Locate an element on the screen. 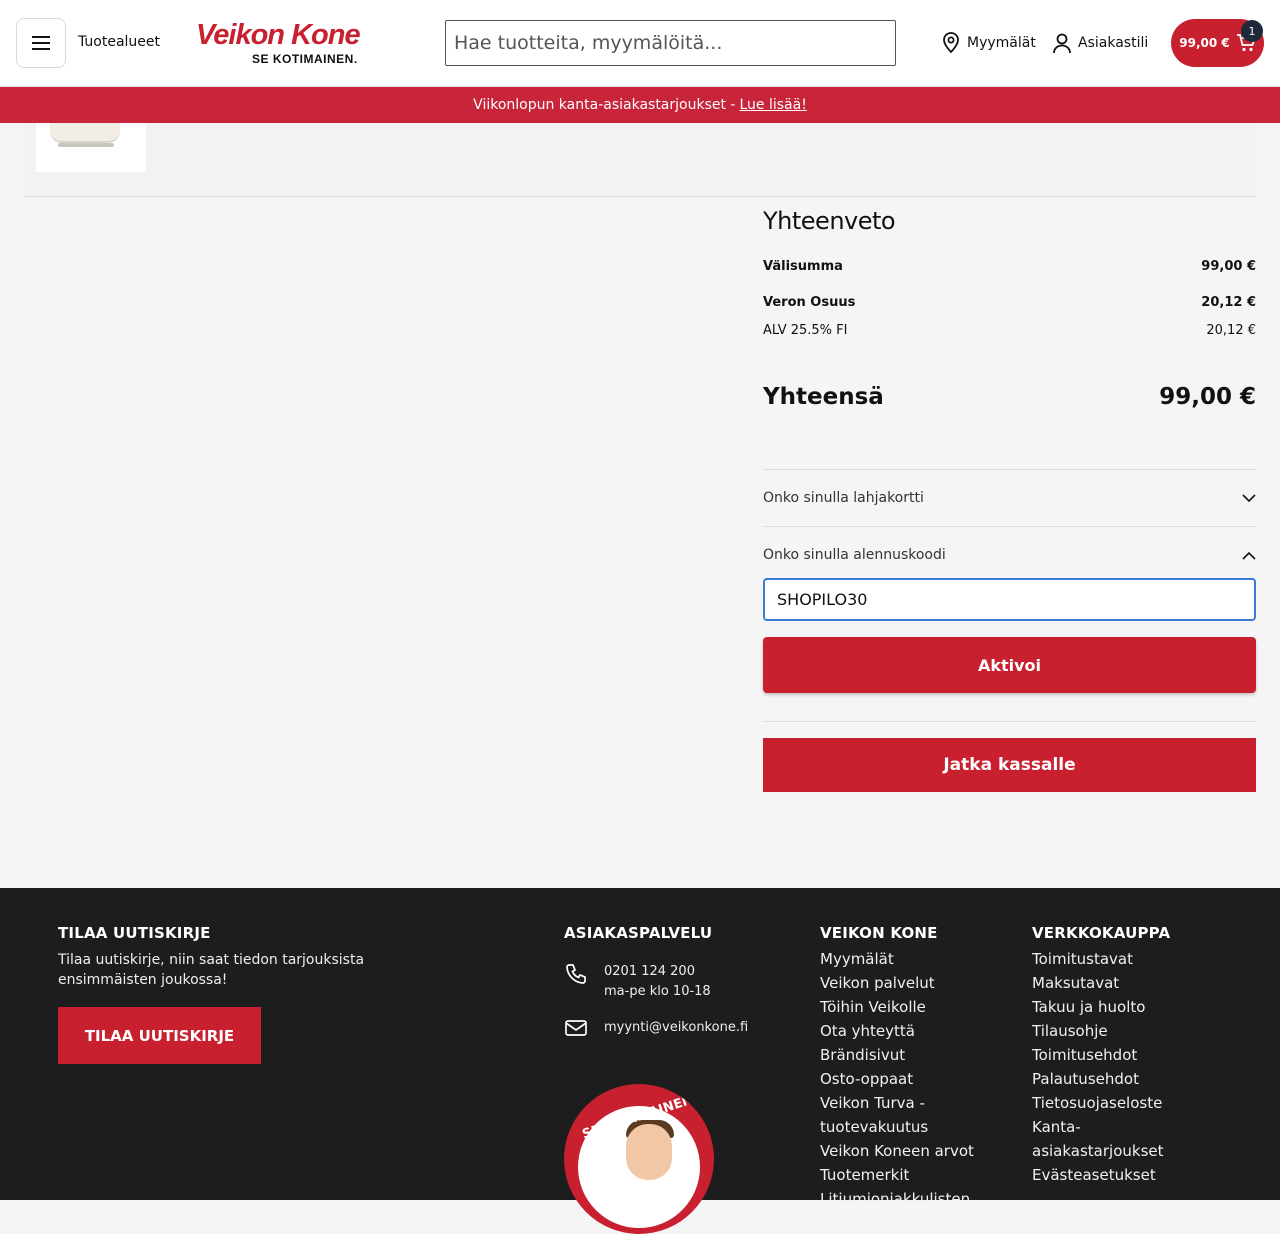 This screenshot has width=1280, height=1234. promo-text: Viikonlopun kanta-asiakastarjoukset - is located at coordinates (604, 105).